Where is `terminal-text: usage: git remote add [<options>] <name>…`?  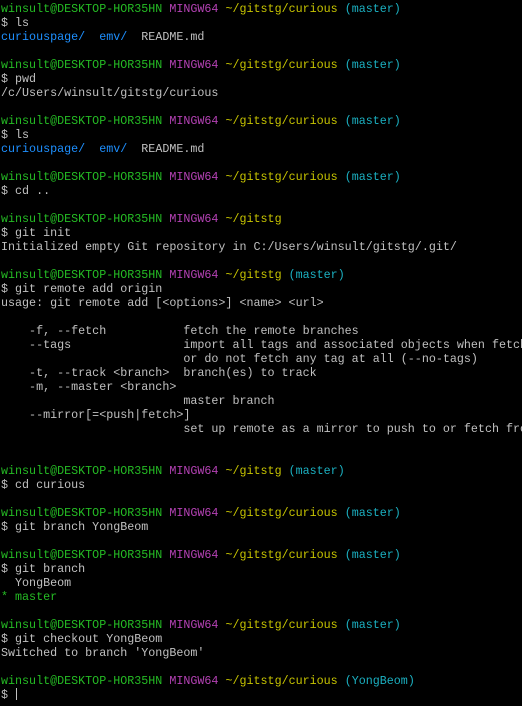 terminal-text: usage: git remote add [<options>] <name>… is located at coordinates (162, 303).